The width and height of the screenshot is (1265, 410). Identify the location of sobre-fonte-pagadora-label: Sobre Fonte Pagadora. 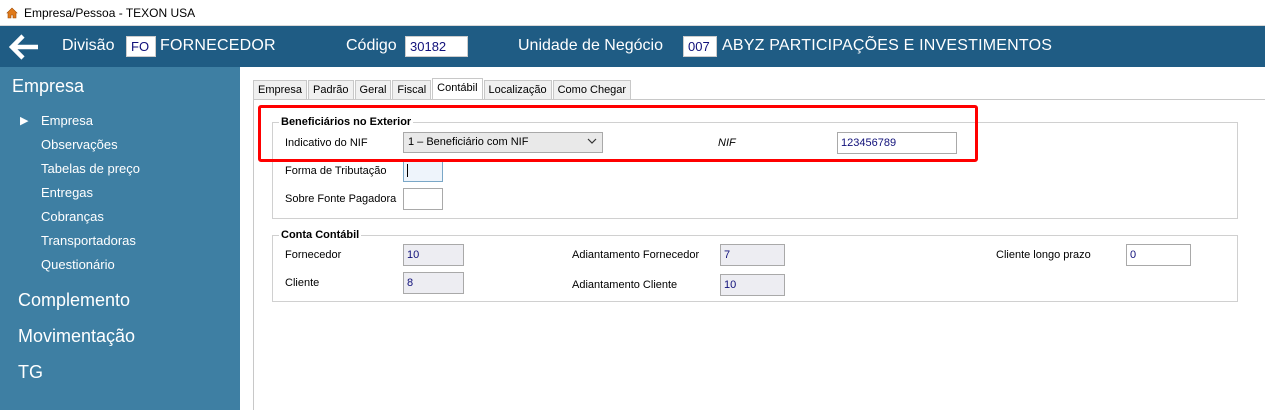
(341, 199).